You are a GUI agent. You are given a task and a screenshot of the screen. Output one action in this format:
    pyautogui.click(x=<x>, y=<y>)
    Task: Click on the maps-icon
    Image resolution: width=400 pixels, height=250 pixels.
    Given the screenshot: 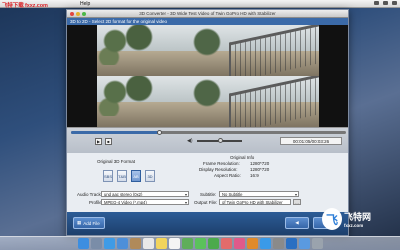 What is the action you would take?
    pyautogui.click(x=187, y=243)
    